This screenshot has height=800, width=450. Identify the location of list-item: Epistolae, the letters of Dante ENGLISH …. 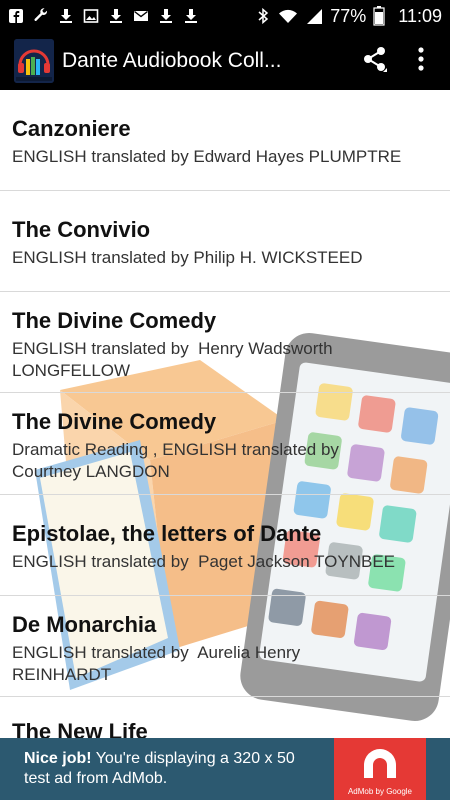
(225, 545).